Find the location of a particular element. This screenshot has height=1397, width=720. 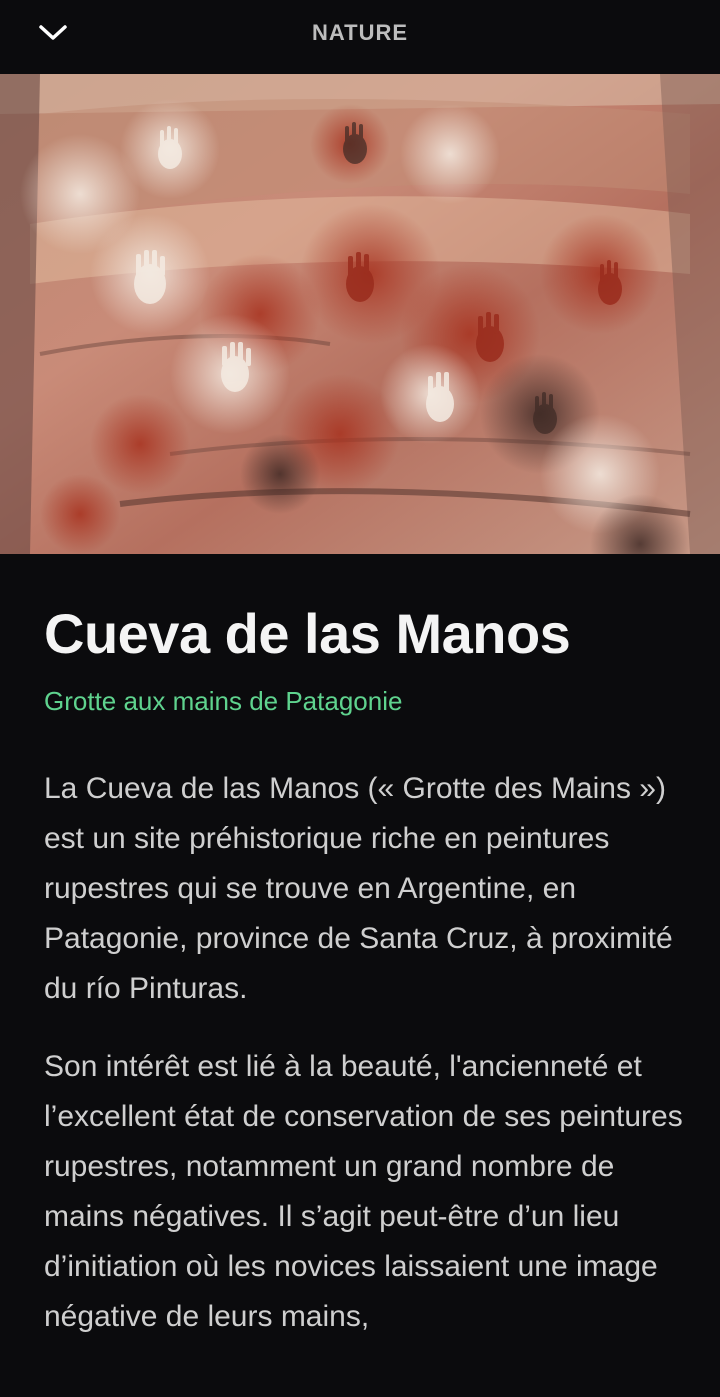

top-bar: NATURE is located at coordinates (360, 37).